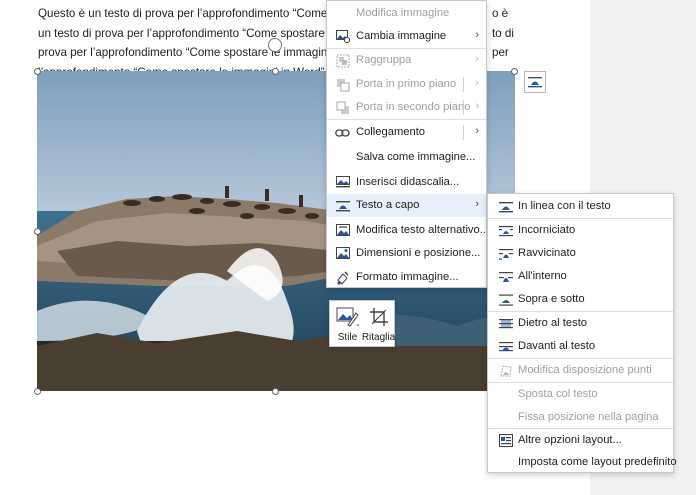 Image resolution: width=696 pixels, height=495 pixels. What do you see at coordinates (505, 440) in the screenshot?
I see `more-layout-icon` at bounding box center [505, 440].